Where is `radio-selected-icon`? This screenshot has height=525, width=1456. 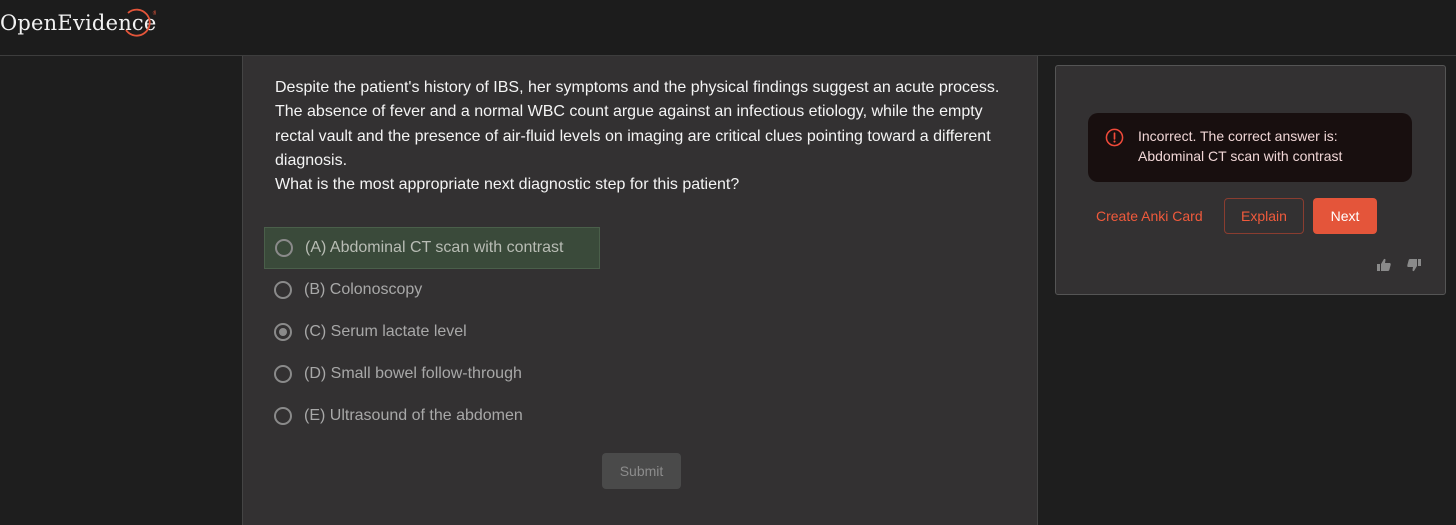
radio-selected-icon is located at coordinates (283, 332).